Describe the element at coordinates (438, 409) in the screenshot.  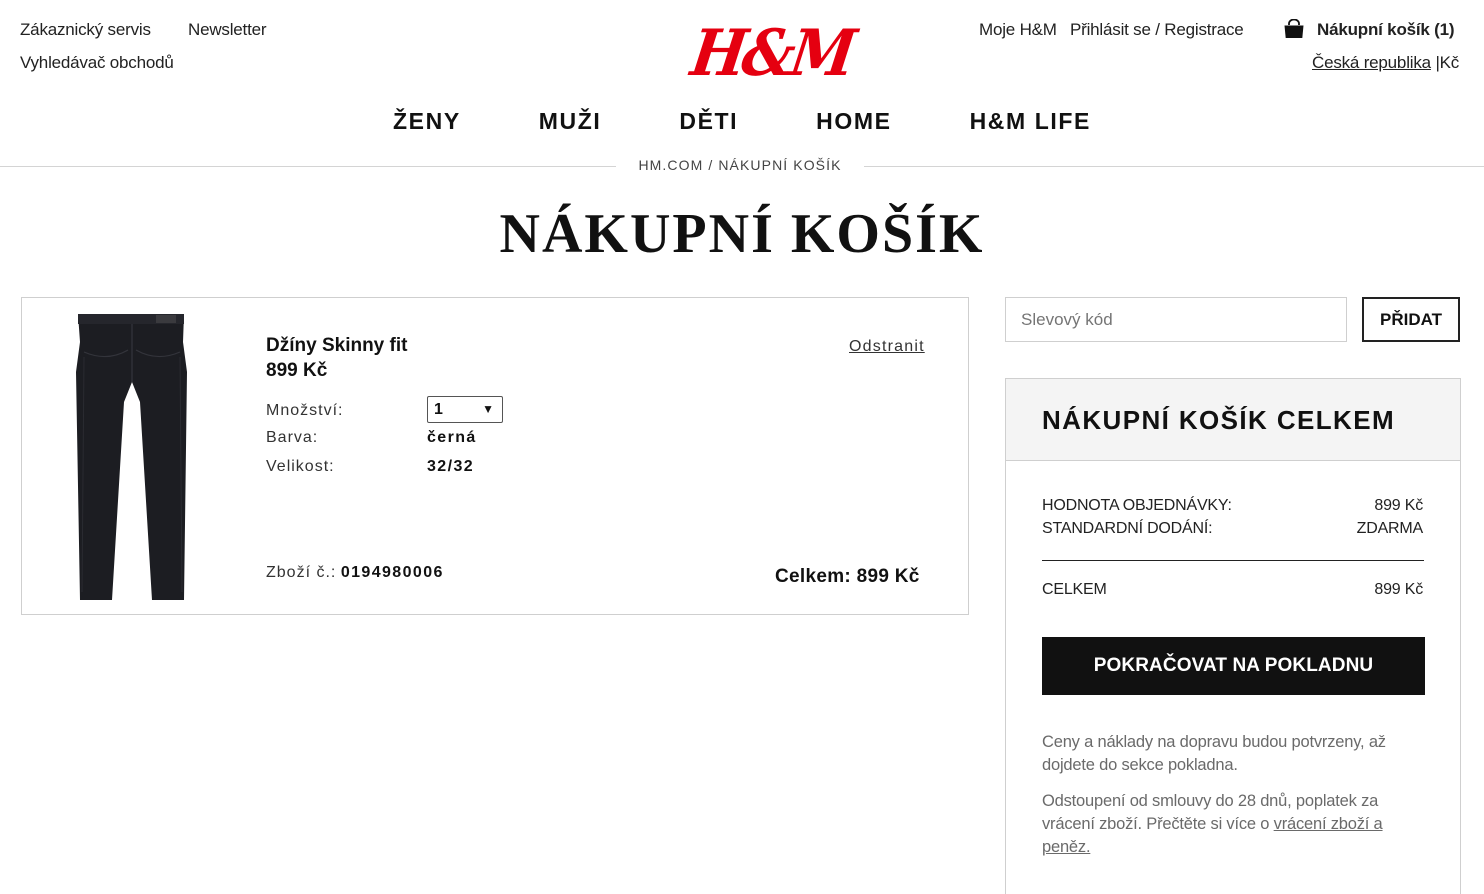
I see `quantity-value: 1` at that location.